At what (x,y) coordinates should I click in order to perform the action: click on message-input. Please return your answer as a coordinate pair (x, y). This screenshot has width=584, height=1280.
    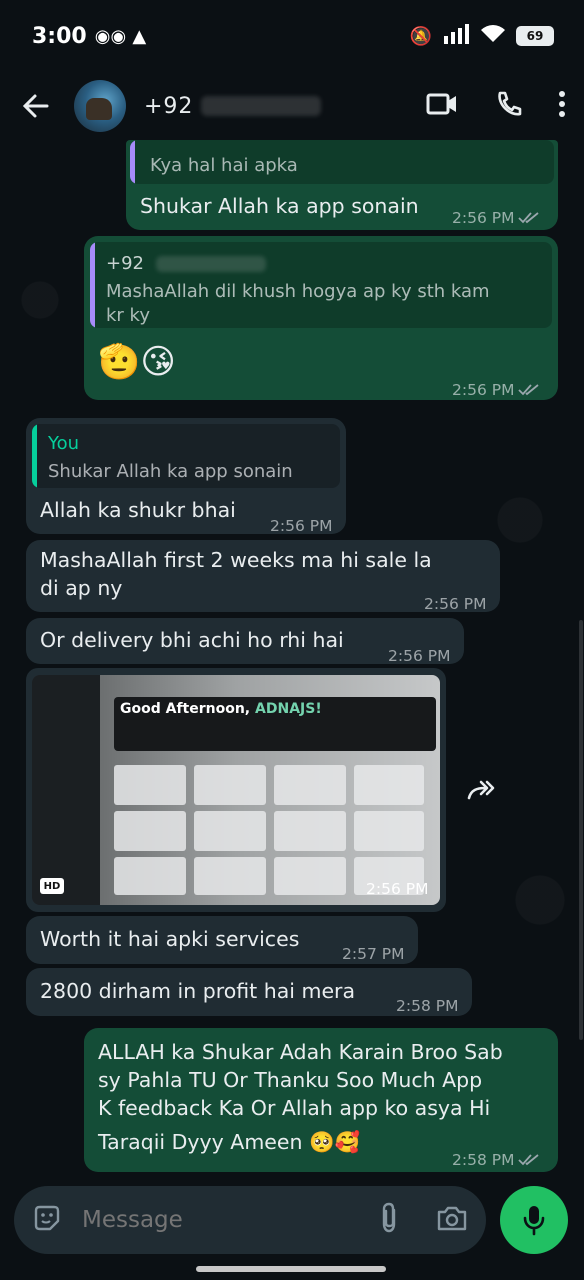
    Looking at the image, I should click on (217, 1220).